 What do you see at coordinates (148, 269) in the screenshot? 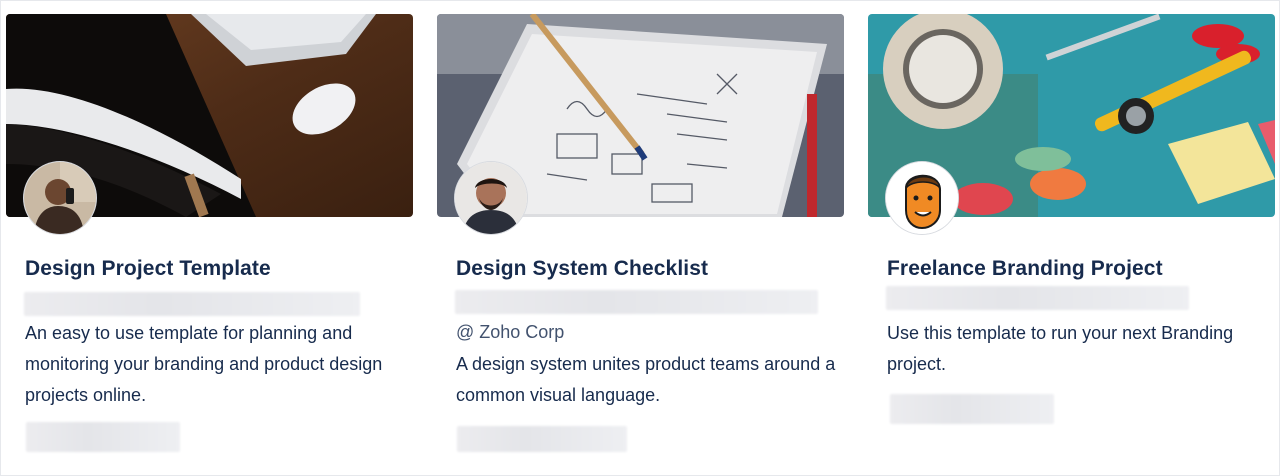
I see `template-title: Design Project Template` at bounding box center [148, 269].